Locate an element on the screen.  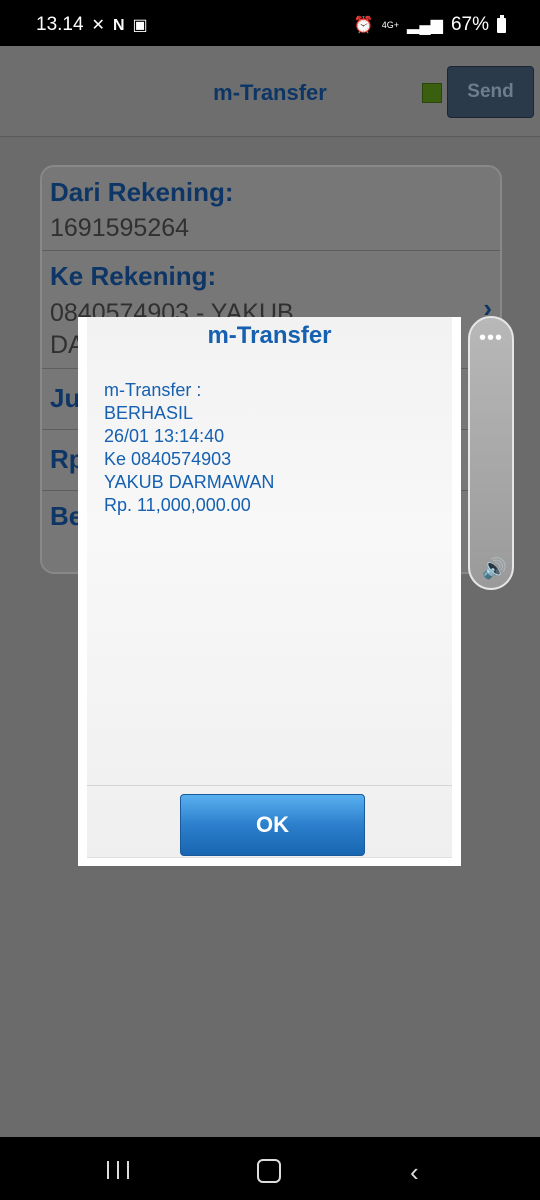
form-row-3-label: Ju is located at coordinates (65, 398).